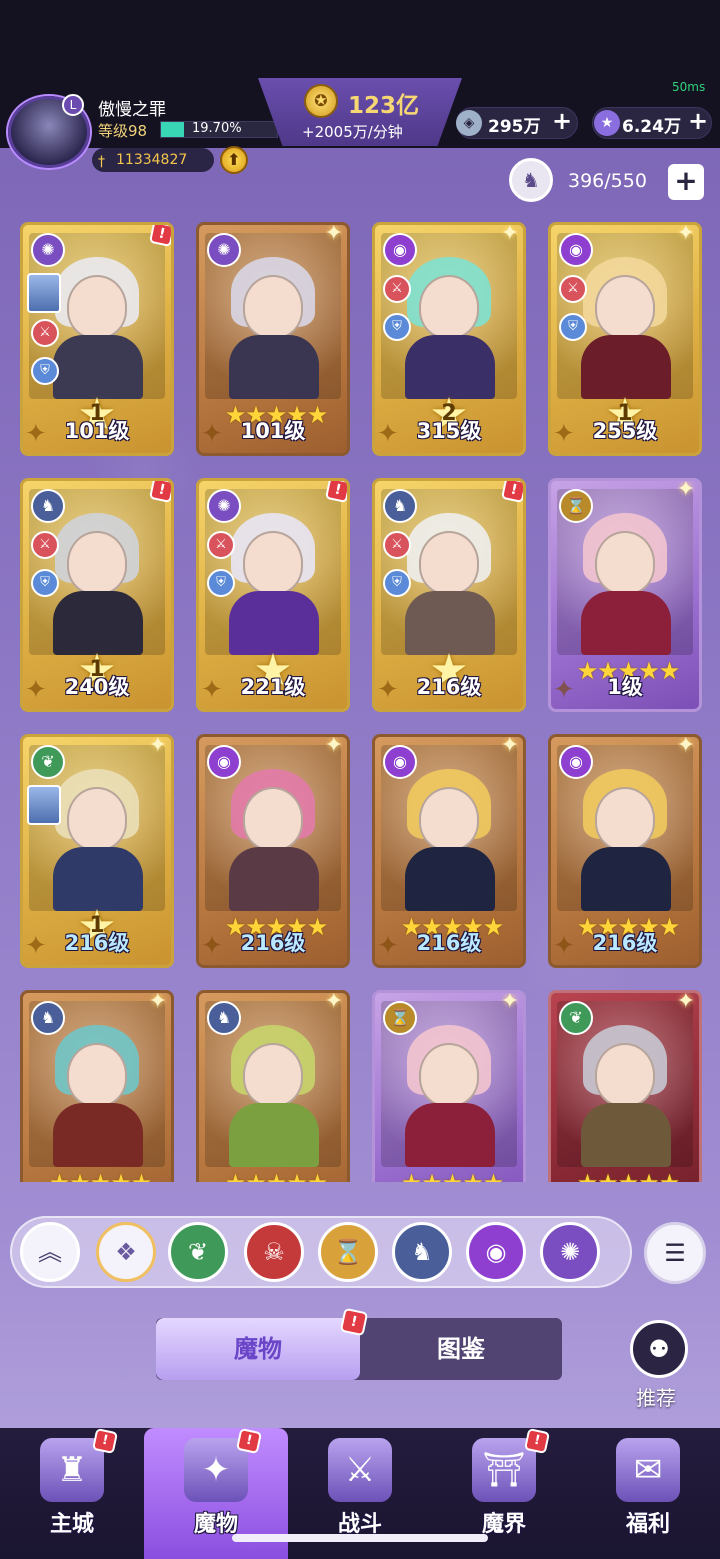 This screenshot has width=720, height=1559. What do you see at coordinates (675, 1253) in the screenshot?
I see `sort-button: ☰` at bounding box center [675, 1253].